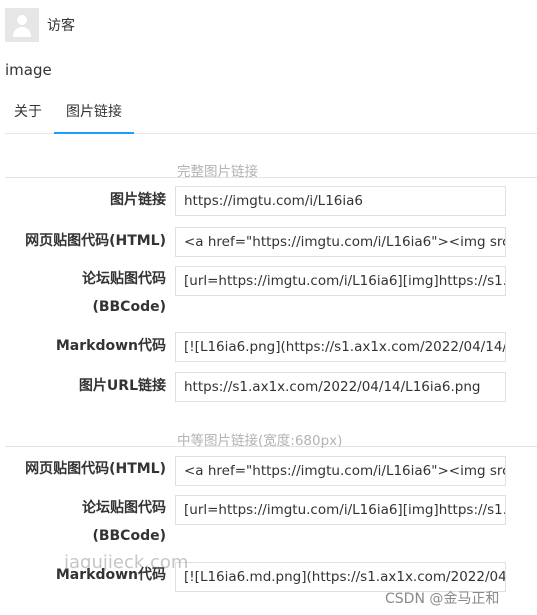 The image size is (537, 615). I want to click on watermark: CSDN @金马正和, so click(442, 599).